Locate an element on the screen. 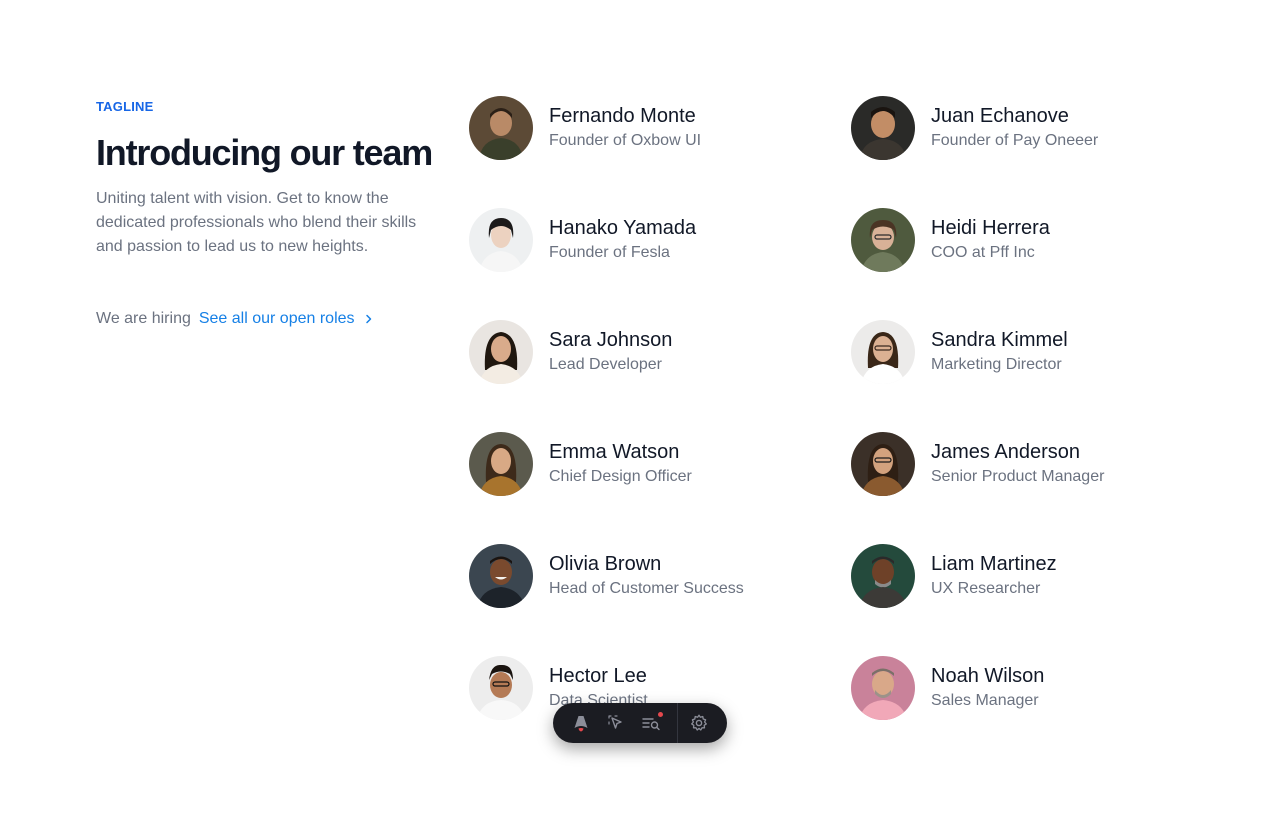 This screenshot has height=816, width=1280. member-name: Emma Watson is located at coordinates (614, 452).